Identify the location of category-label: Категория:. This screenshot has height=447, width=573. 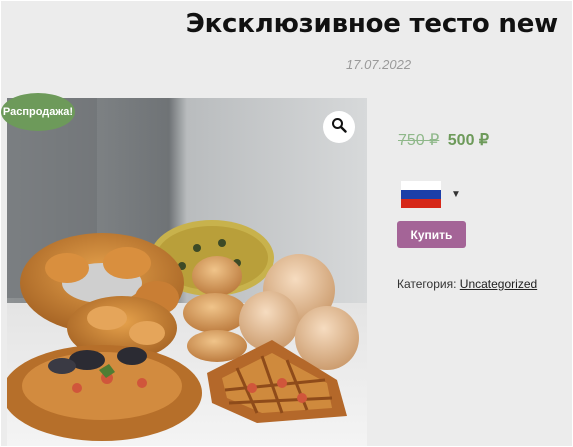
(427, 284).